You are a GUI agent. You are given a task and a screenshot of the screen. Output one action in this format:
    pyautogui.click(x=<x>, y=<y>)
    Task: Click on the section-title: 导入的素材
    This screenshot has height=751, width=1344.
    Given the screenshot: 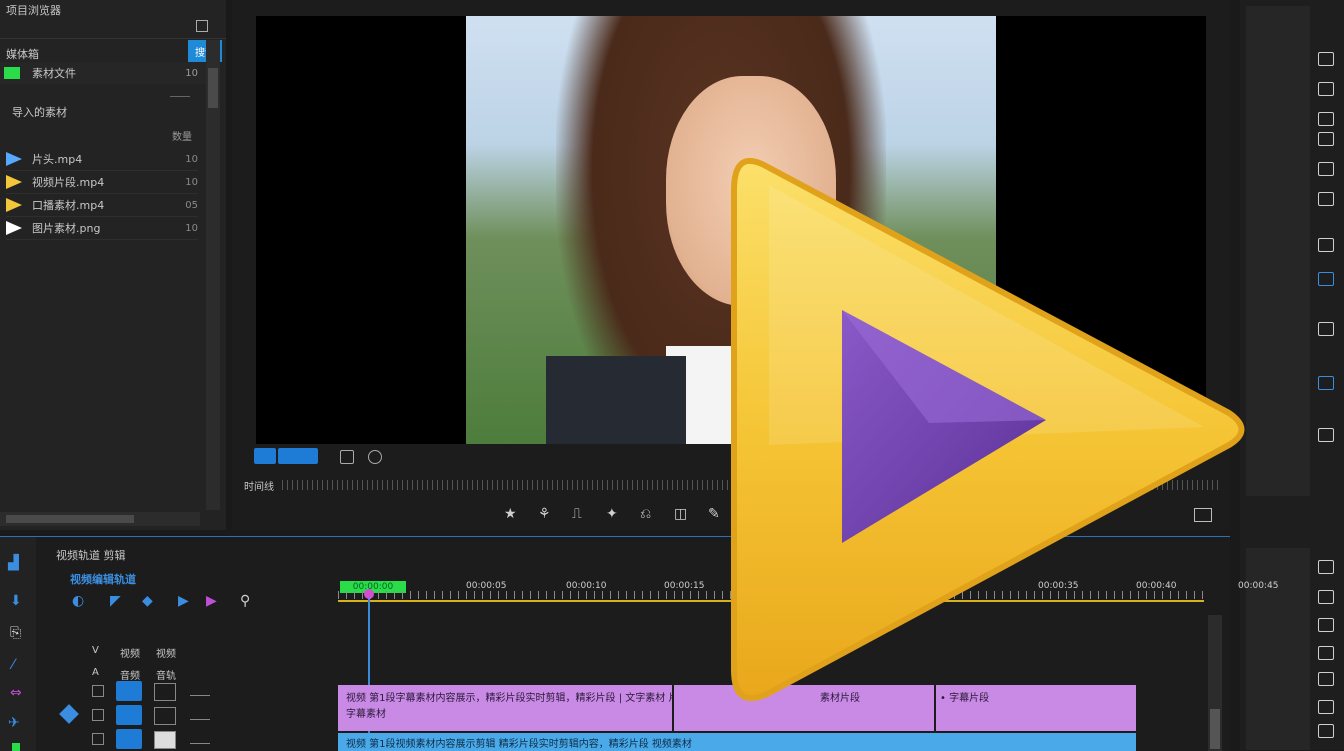 What is the action you would take?
    pyautogui.click(x=39, y=112)
    